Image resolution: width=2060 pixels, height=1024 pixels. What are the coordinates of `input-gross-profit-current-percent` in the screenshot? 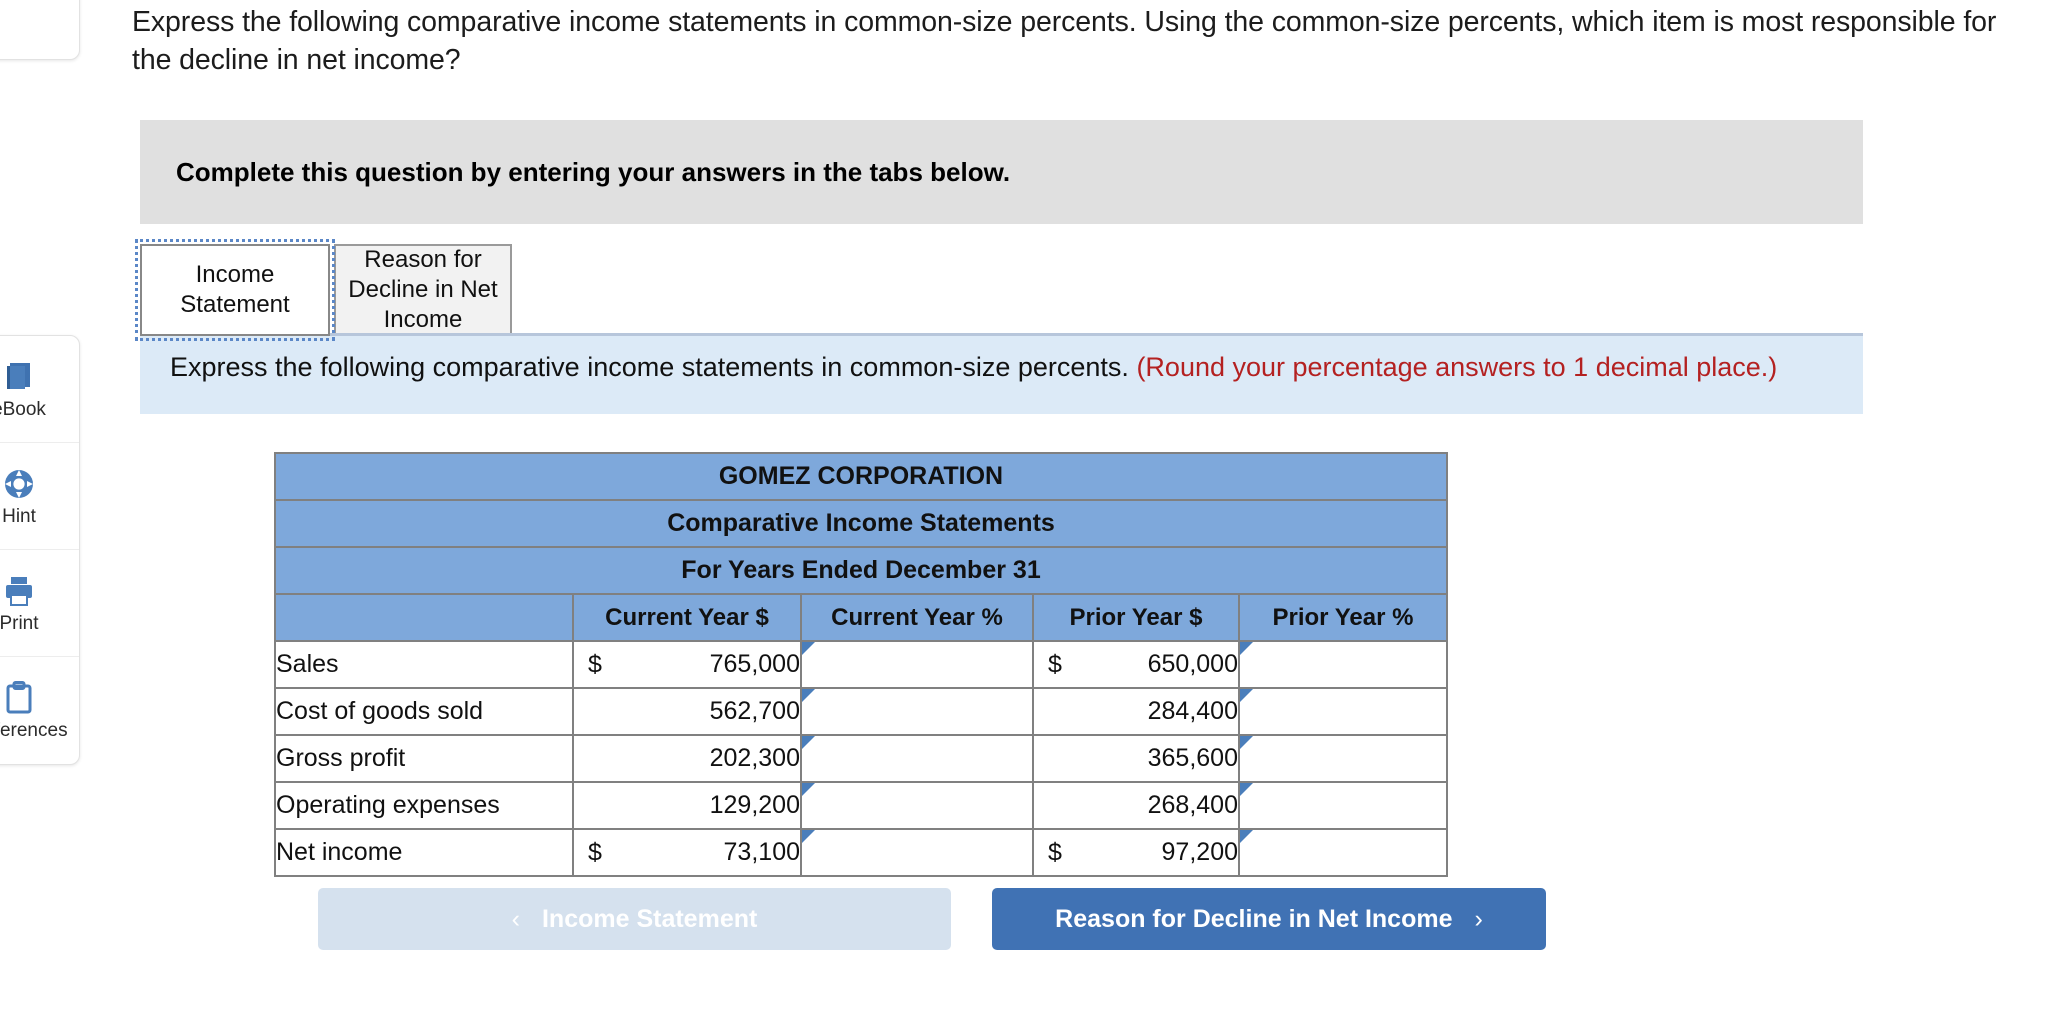 It's located at (917, 758).